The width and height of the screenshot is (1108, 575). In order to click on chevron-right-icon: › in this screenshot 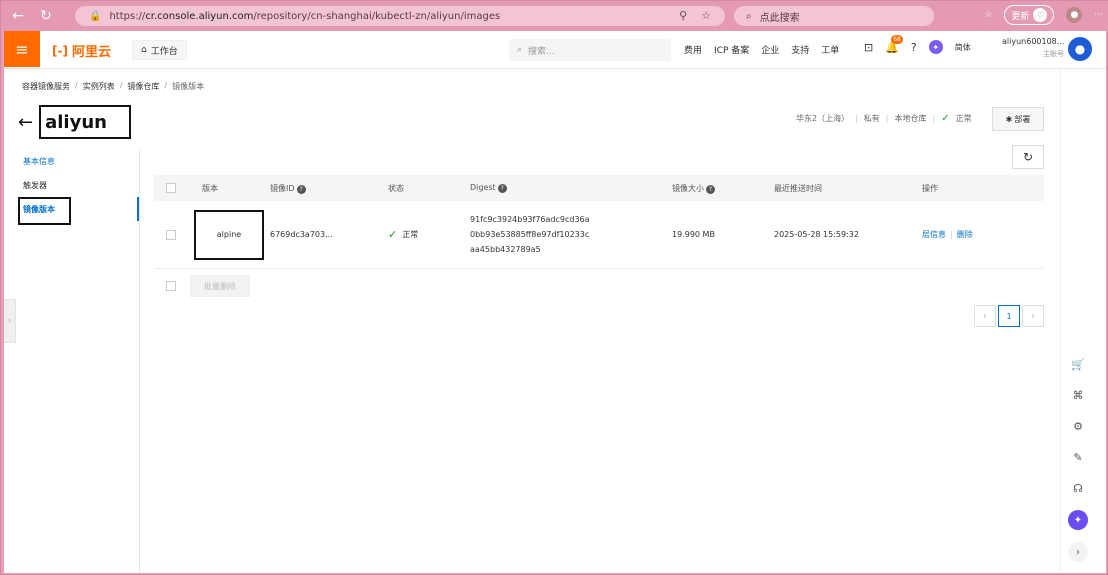, I will do `click(1078, 552)`.